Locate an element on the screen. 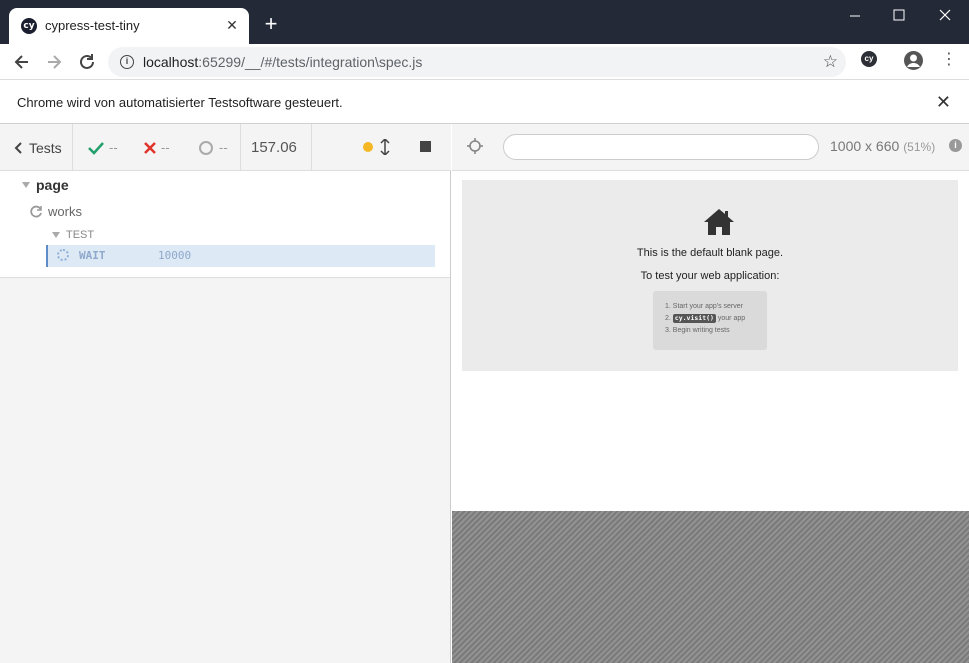 This screenshot has height=663, width=969. spinner-icon is located at coordinates (63, 255).